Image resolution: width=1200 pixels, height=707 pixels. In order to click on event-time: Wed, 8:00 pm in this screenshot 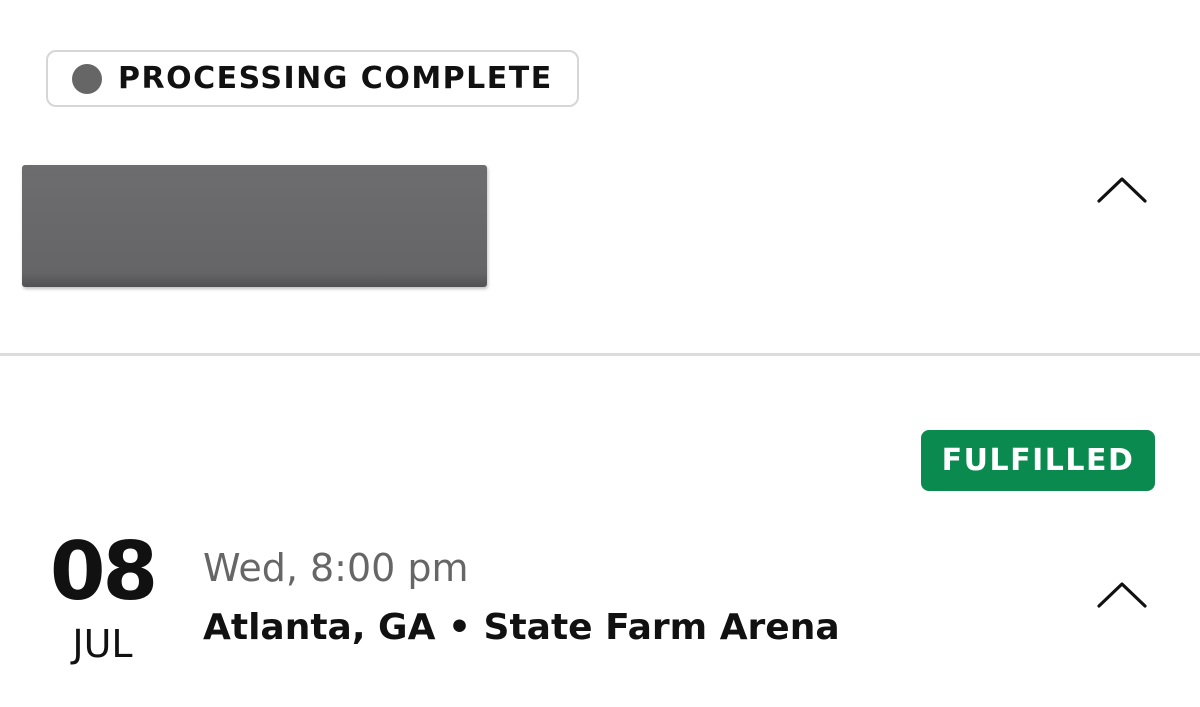, I will do `click(336, 568)`.